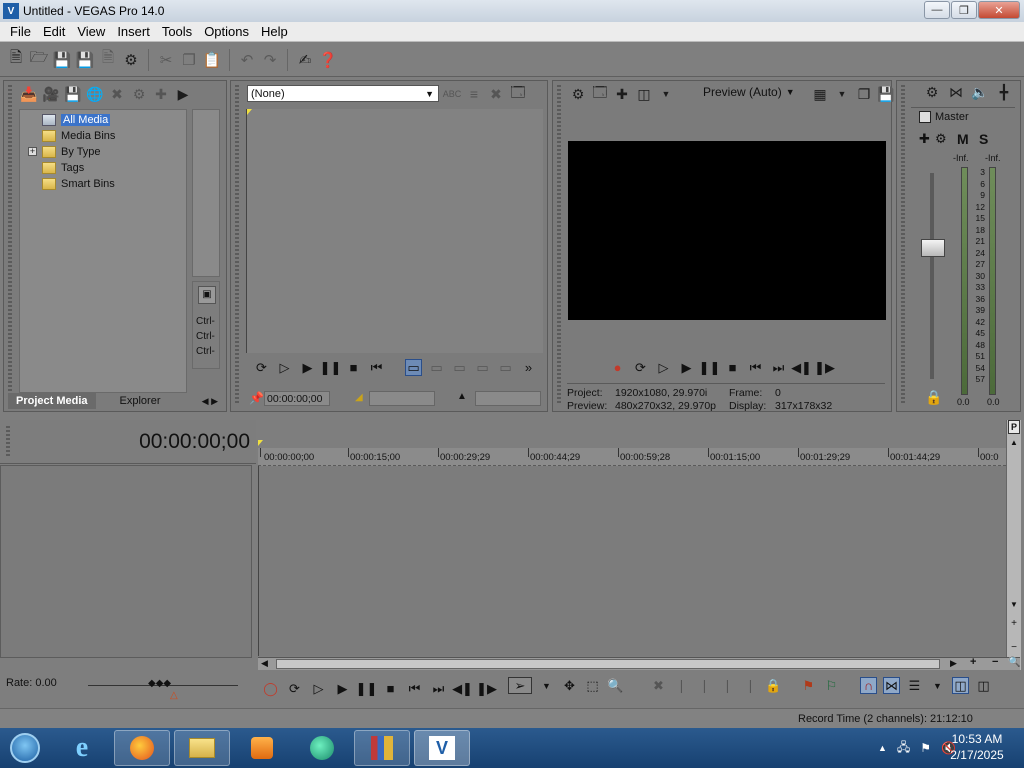  What do you see at coordinates (29, 94) in the screenshot?
I see `import-media-icon: 📥` at bounding box center [29, 94].